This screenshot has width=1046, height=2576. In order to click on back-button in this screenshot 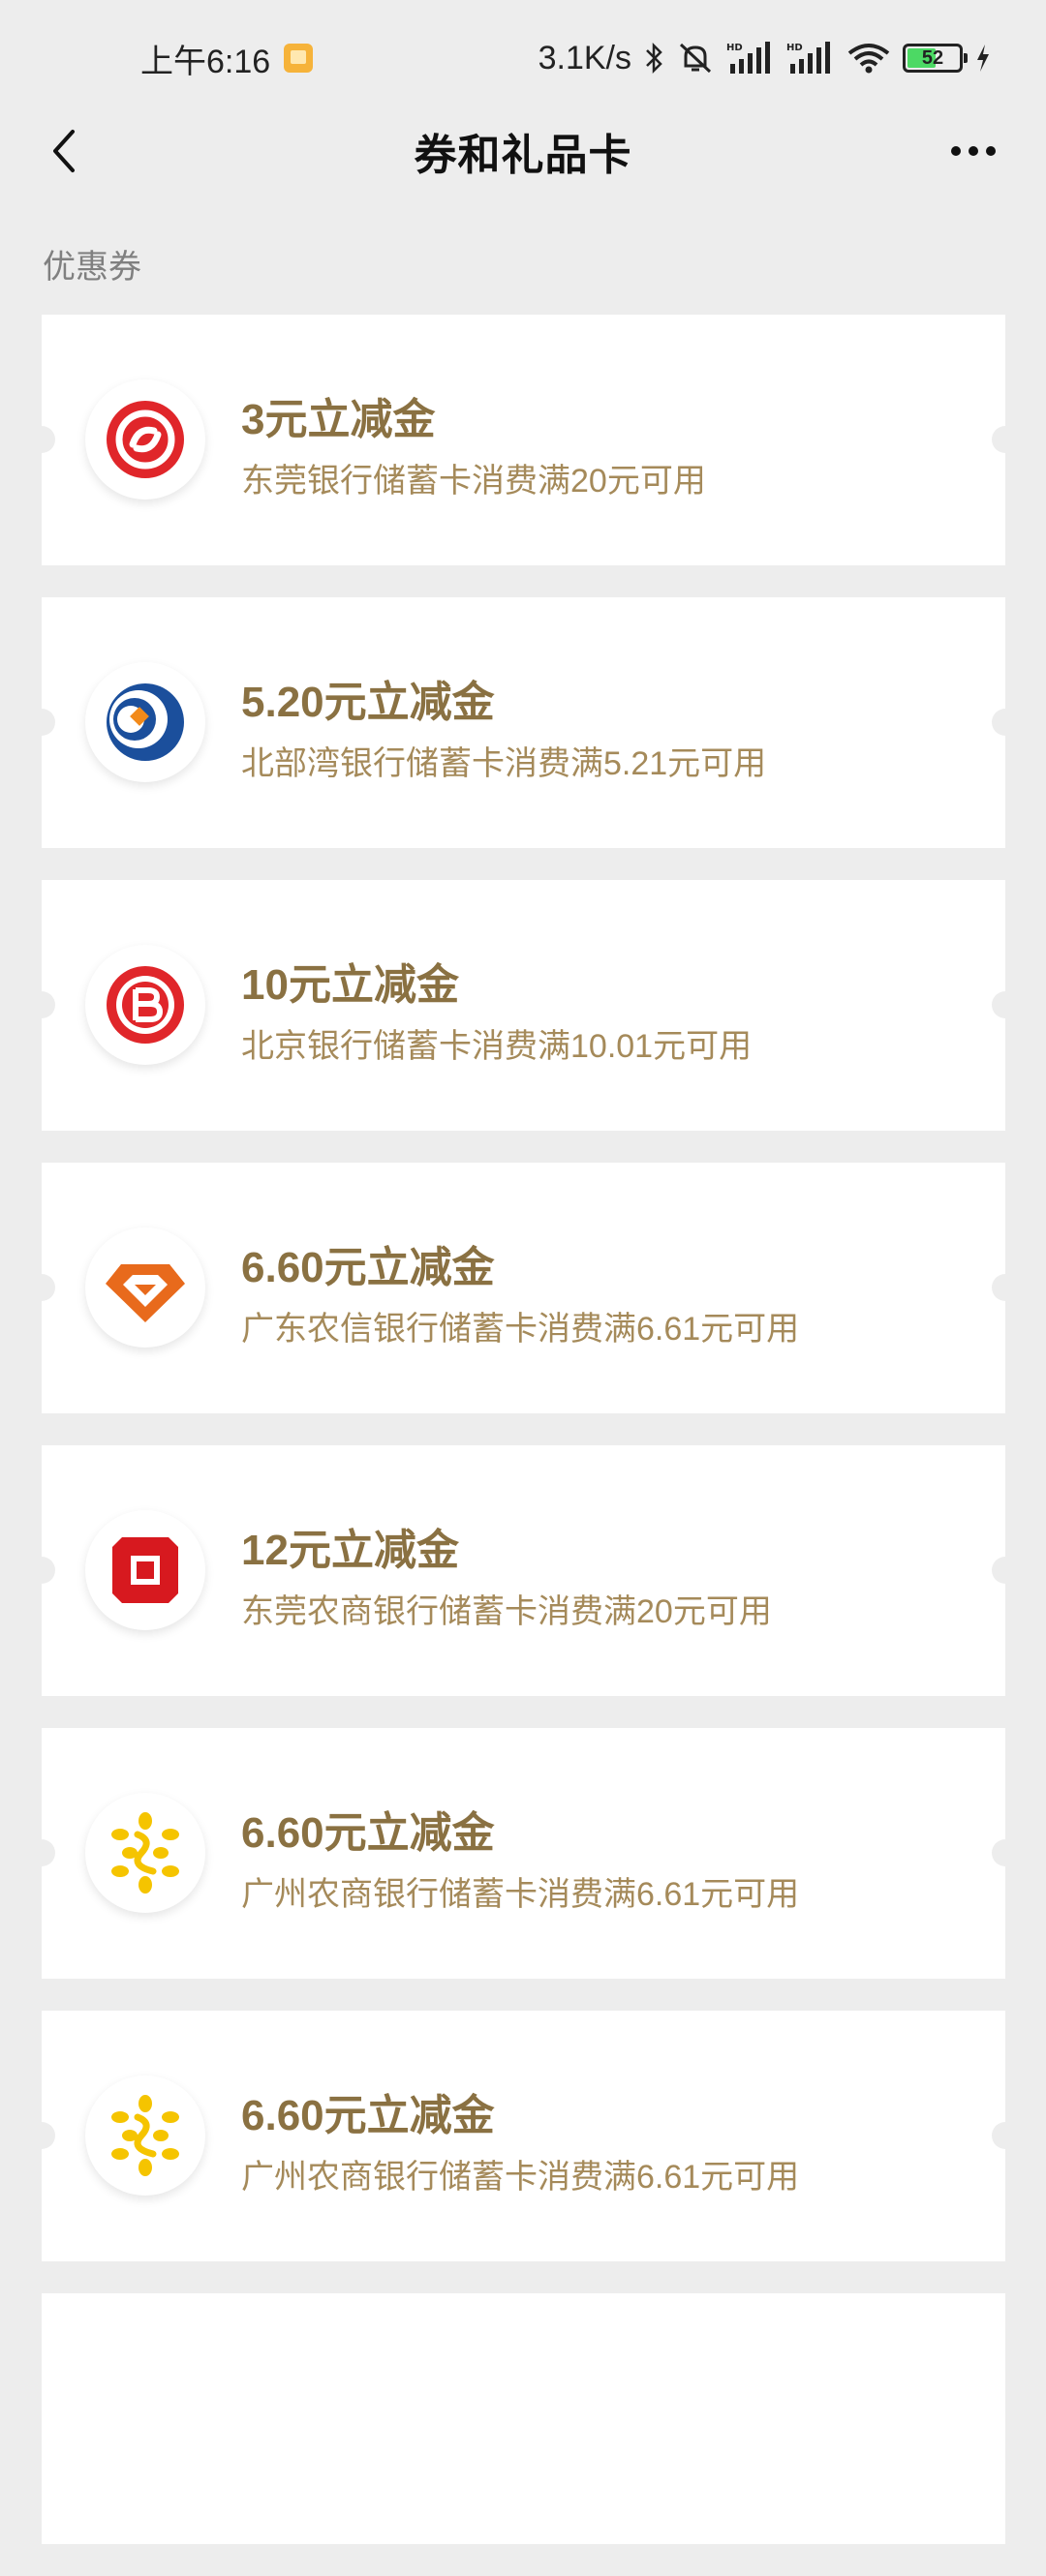, I will do `click(64, 151)`.